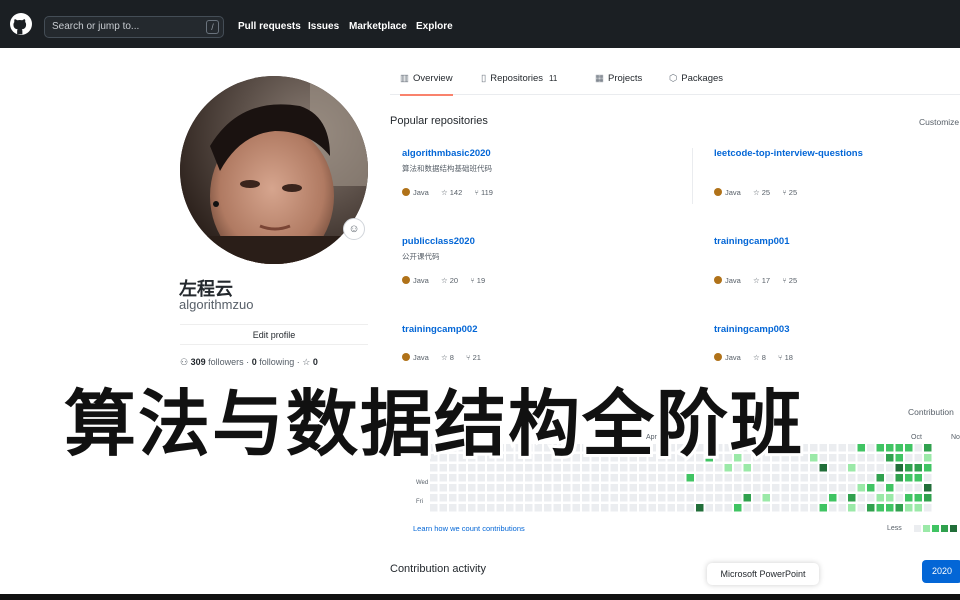 The height and width of the screenshot is (600, 960). I want to click on repo-link: trainingcamp003, so click(752, 329).